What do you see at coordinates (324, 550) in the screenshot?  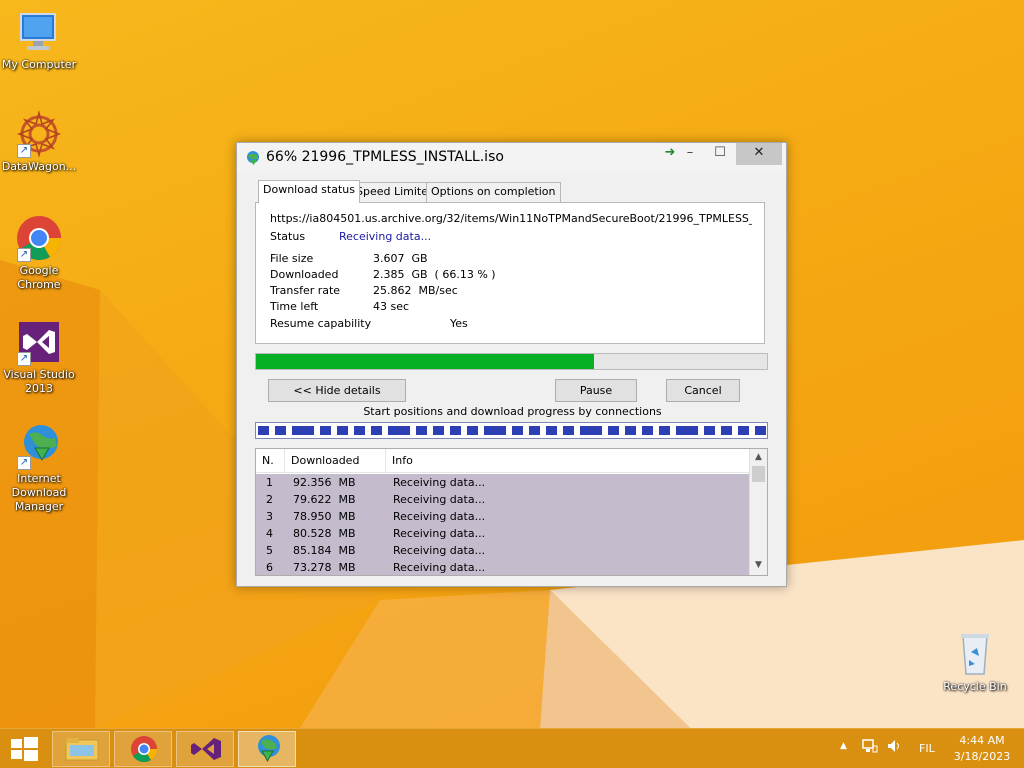 I see `connection-downloaded: 85.184 MB` at bounding box center [324, 550].